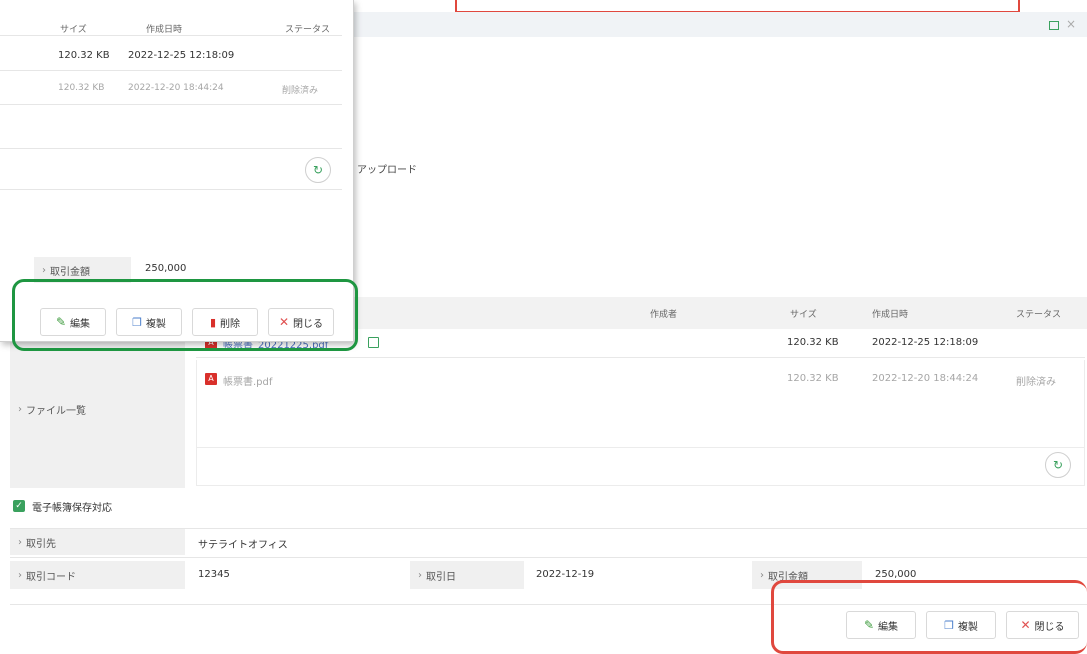 This screenshot has height=654, width=1087. Describe the element at coordinates (300, 91) in the screenshot. I see `popup-file-status: 削除済み` at that location.